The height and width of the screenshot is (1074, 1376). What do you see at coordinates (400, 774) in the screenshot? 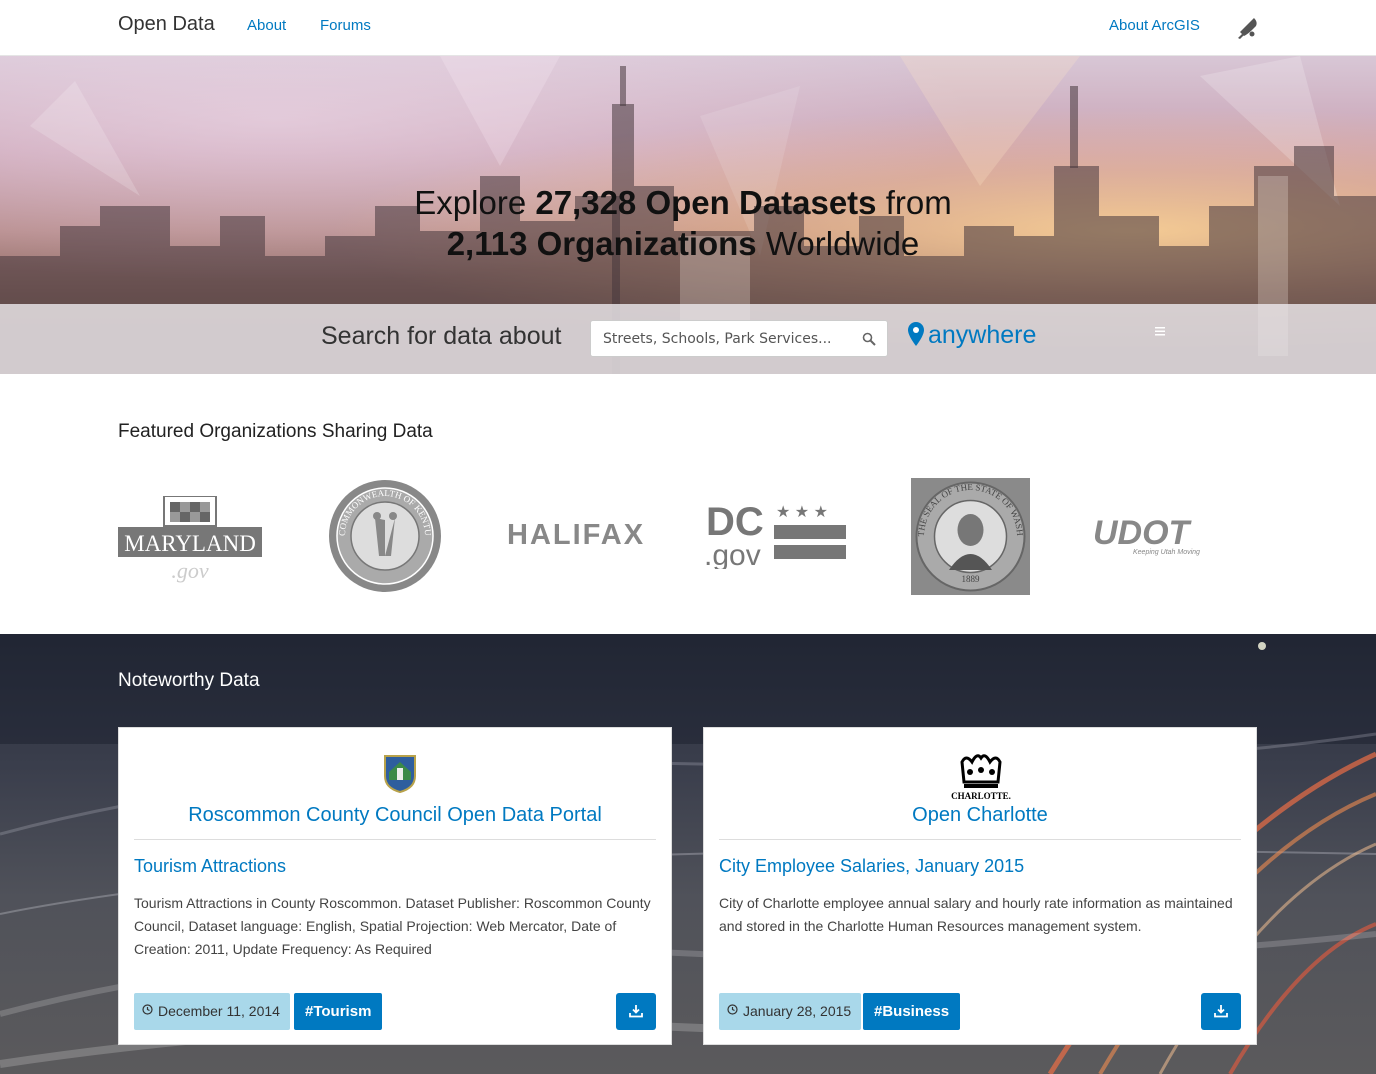
I see `roscommon-crest-icon` at bounding box center [400, 774].